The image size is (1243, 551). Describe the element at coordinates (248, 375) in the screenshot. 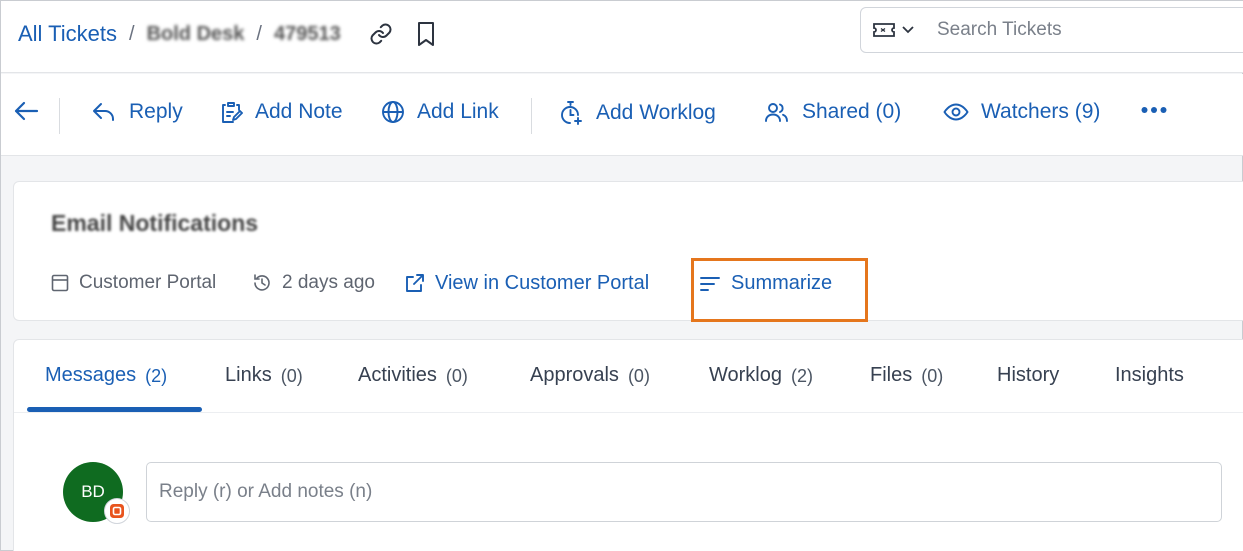

I see `tab-label: Links` at that location.